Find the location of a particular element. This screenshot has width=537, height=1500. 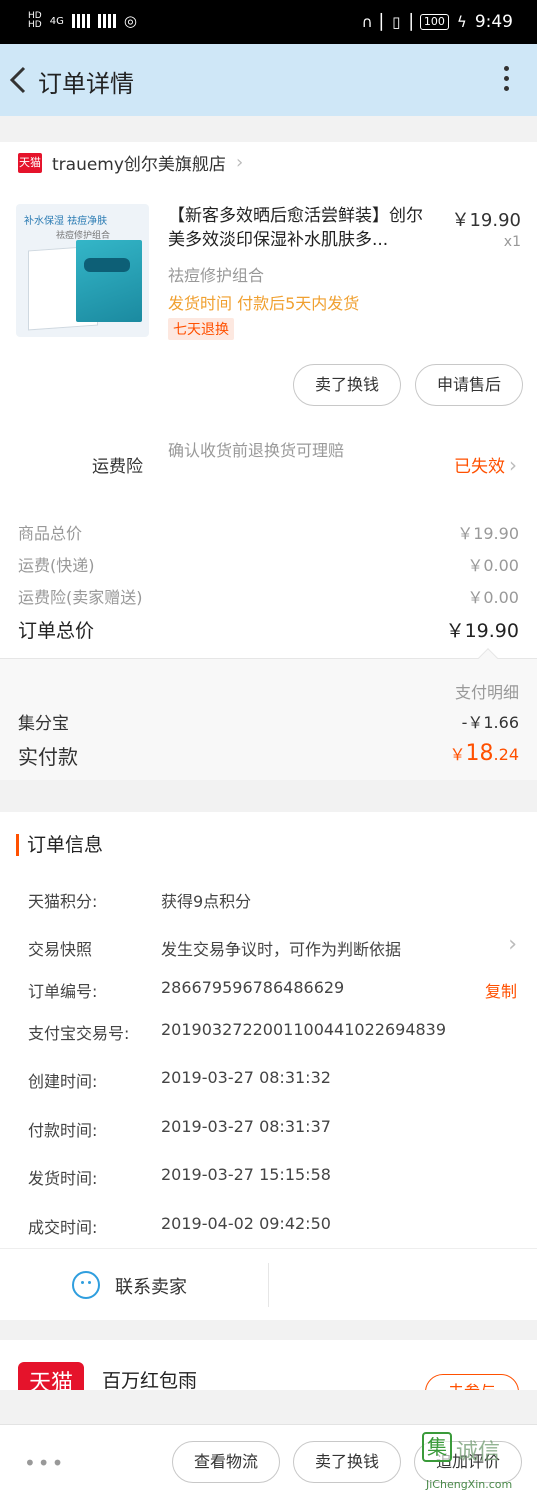

shop-name: trauemy创尔美旗舰店 is located at coordinates (139, 165).